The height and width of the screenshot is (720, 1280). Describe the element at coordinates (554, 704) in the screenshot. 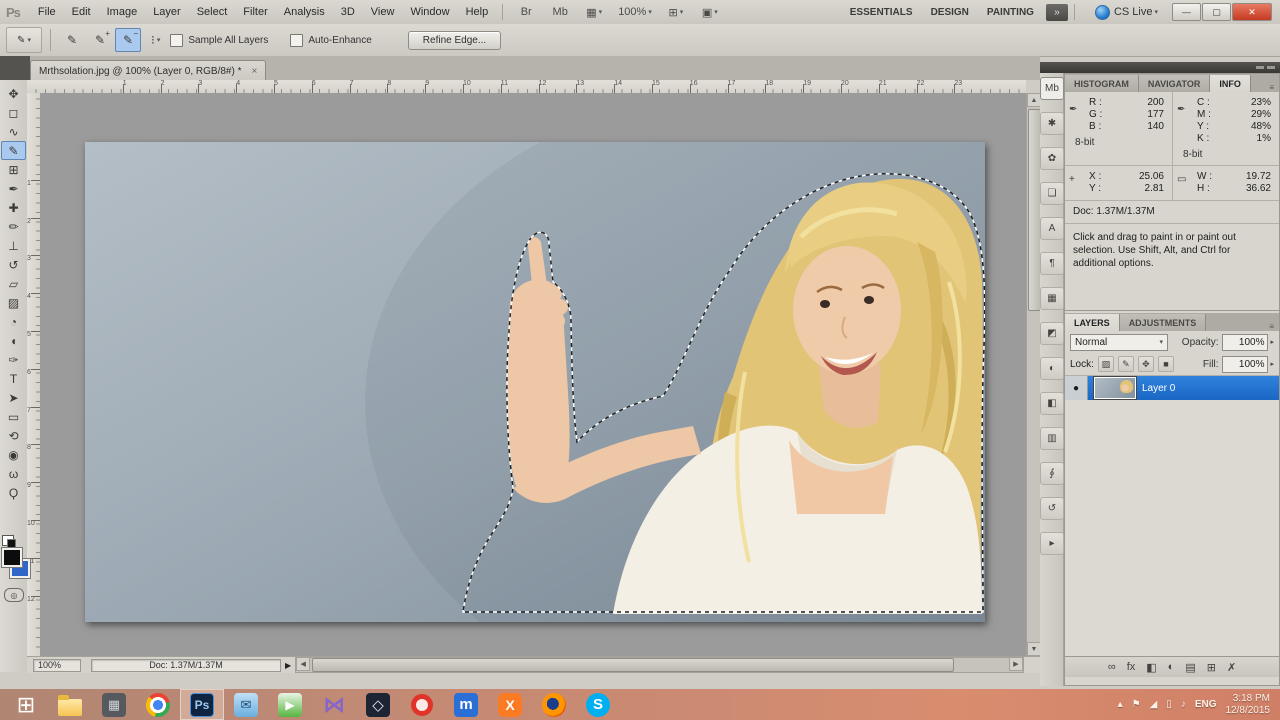

I see `taskbar-firefox-button` at that location.